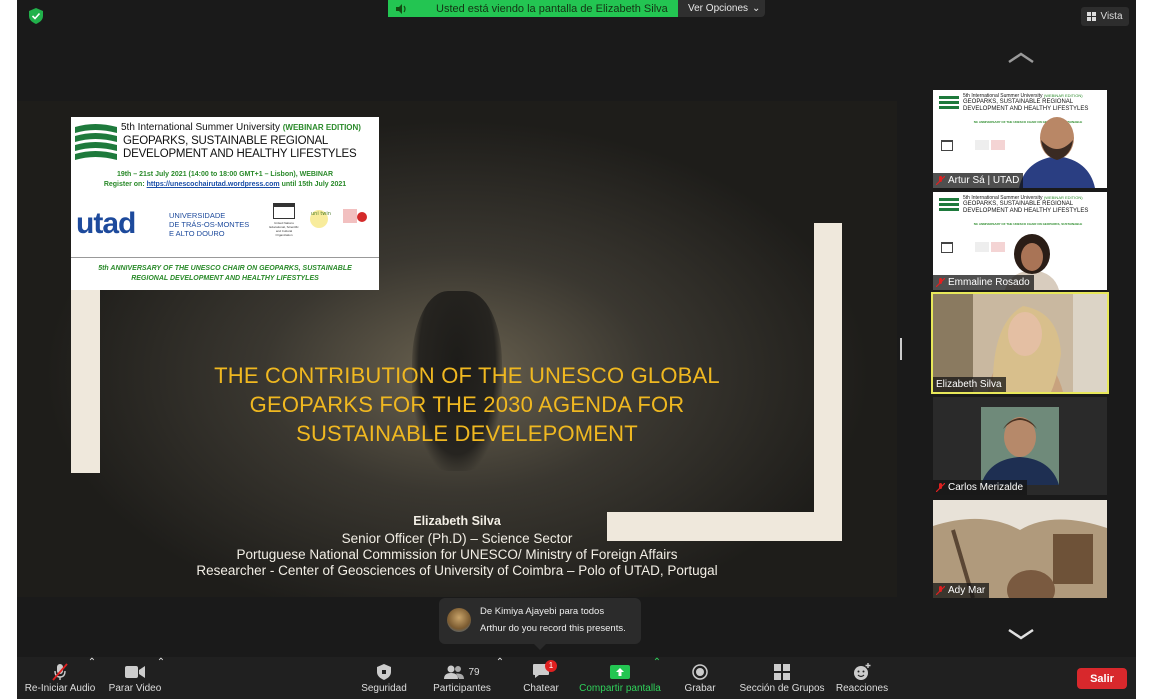  Describe the element at coordinates (989, 282) in the screenshot. I see `participant-name: Emmaline Rosado` at that location.